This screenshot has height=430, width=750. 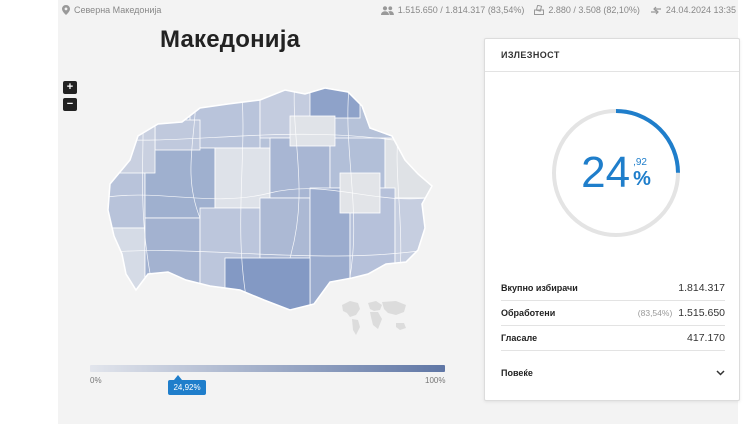 I want to click on stat-row-total-voters: Вкупно избирачи 1.814.317, so click(x=613, y=288).